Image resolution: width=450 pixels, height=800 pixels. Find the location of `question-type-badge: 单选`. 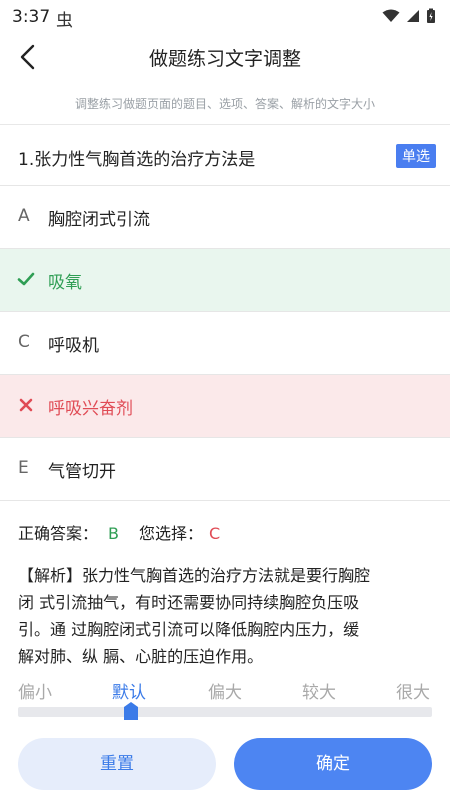

question-type-badge: 单选 is located at coordinates (416, 156).